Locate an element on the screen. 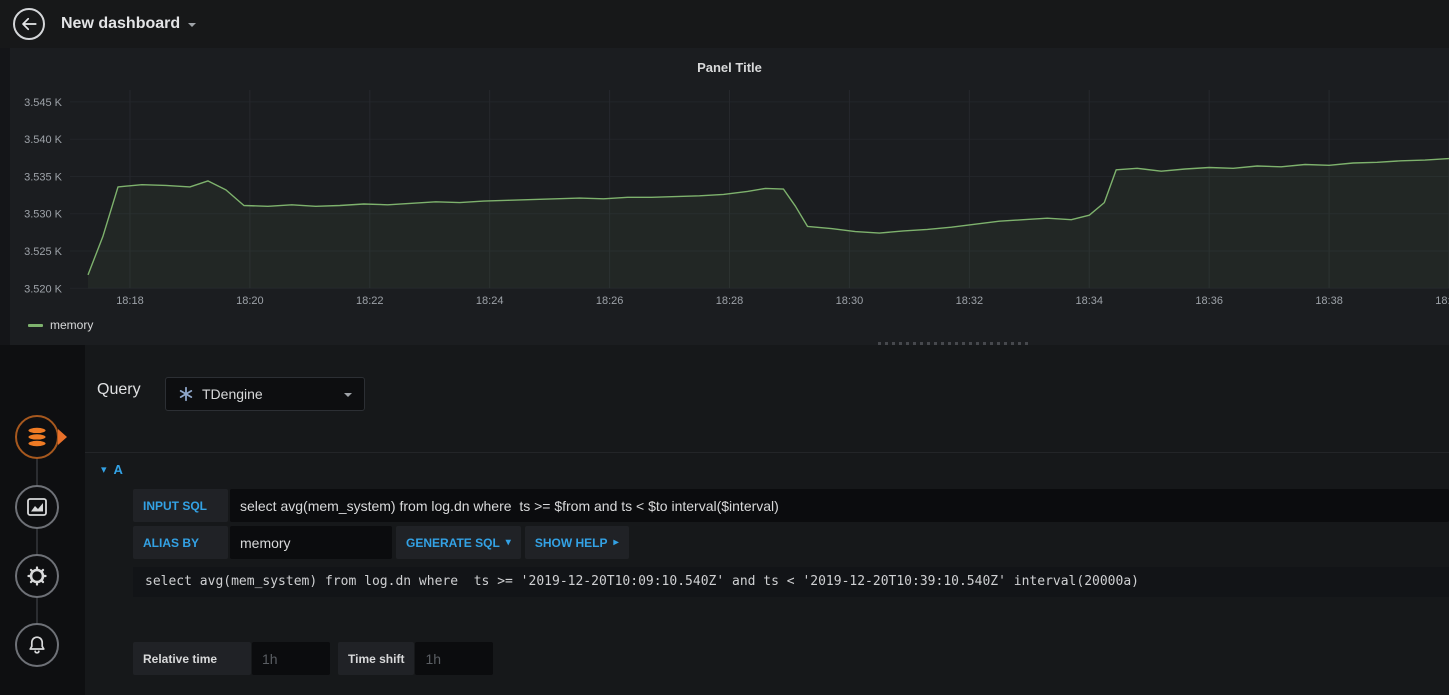  chevron-down-icon: ▾ is located at coordinates (508, 542).